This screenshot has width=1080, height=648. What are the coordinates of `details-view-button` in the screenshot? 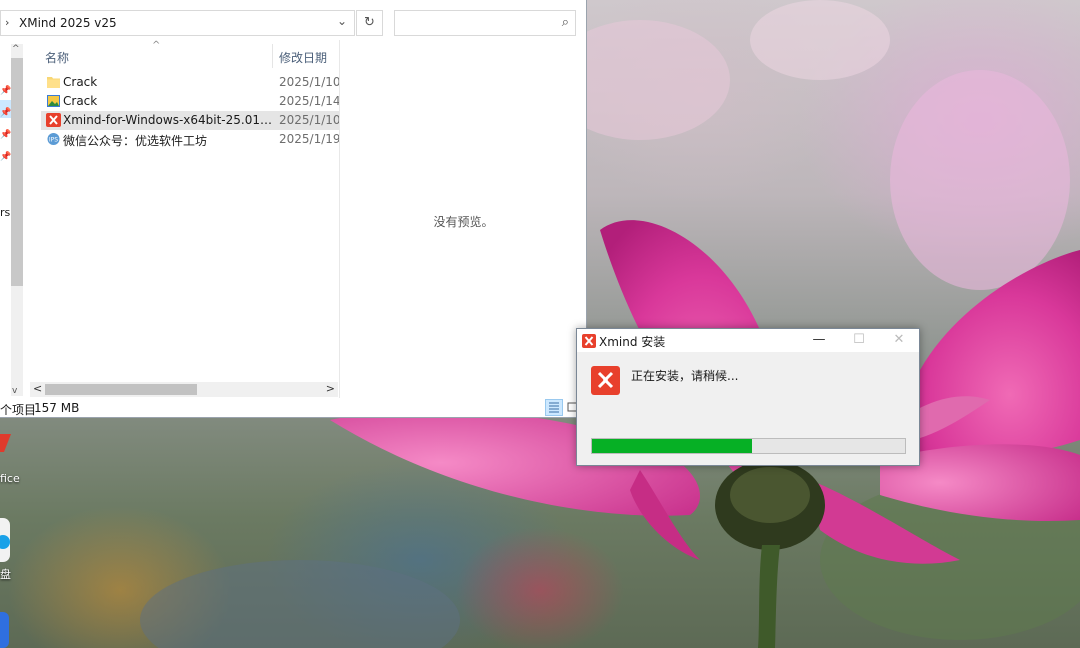 It's located at (554, 407).